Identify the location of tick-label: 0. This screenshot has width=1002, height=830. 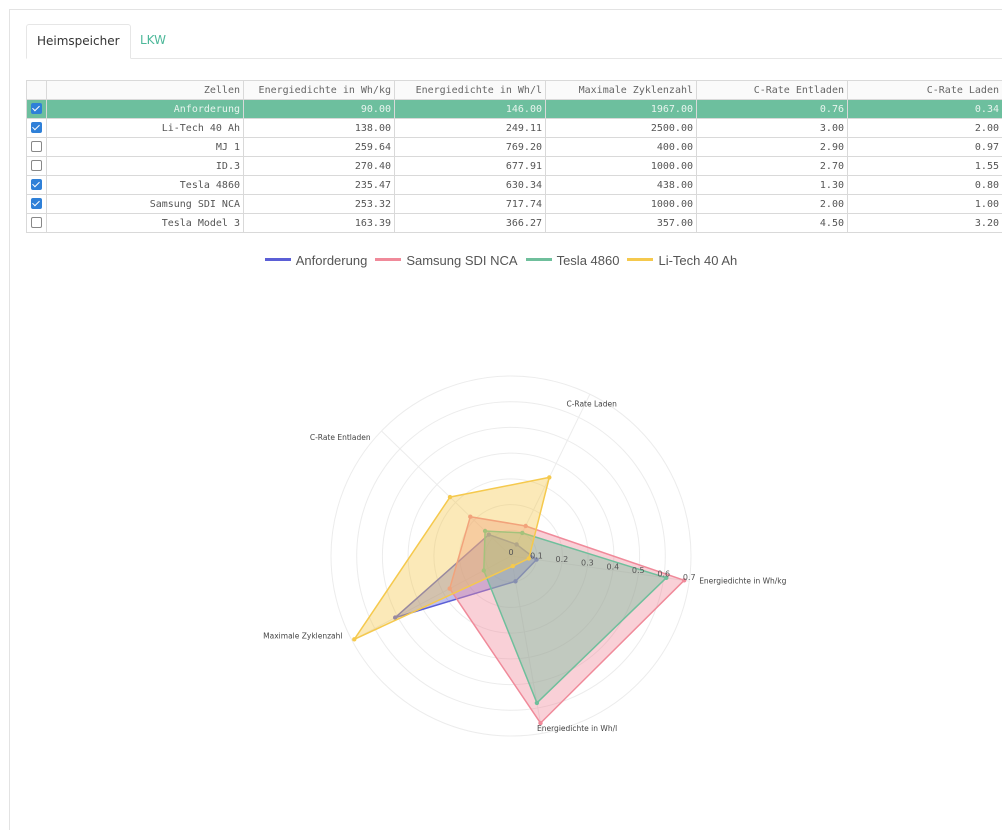
(510, 552).